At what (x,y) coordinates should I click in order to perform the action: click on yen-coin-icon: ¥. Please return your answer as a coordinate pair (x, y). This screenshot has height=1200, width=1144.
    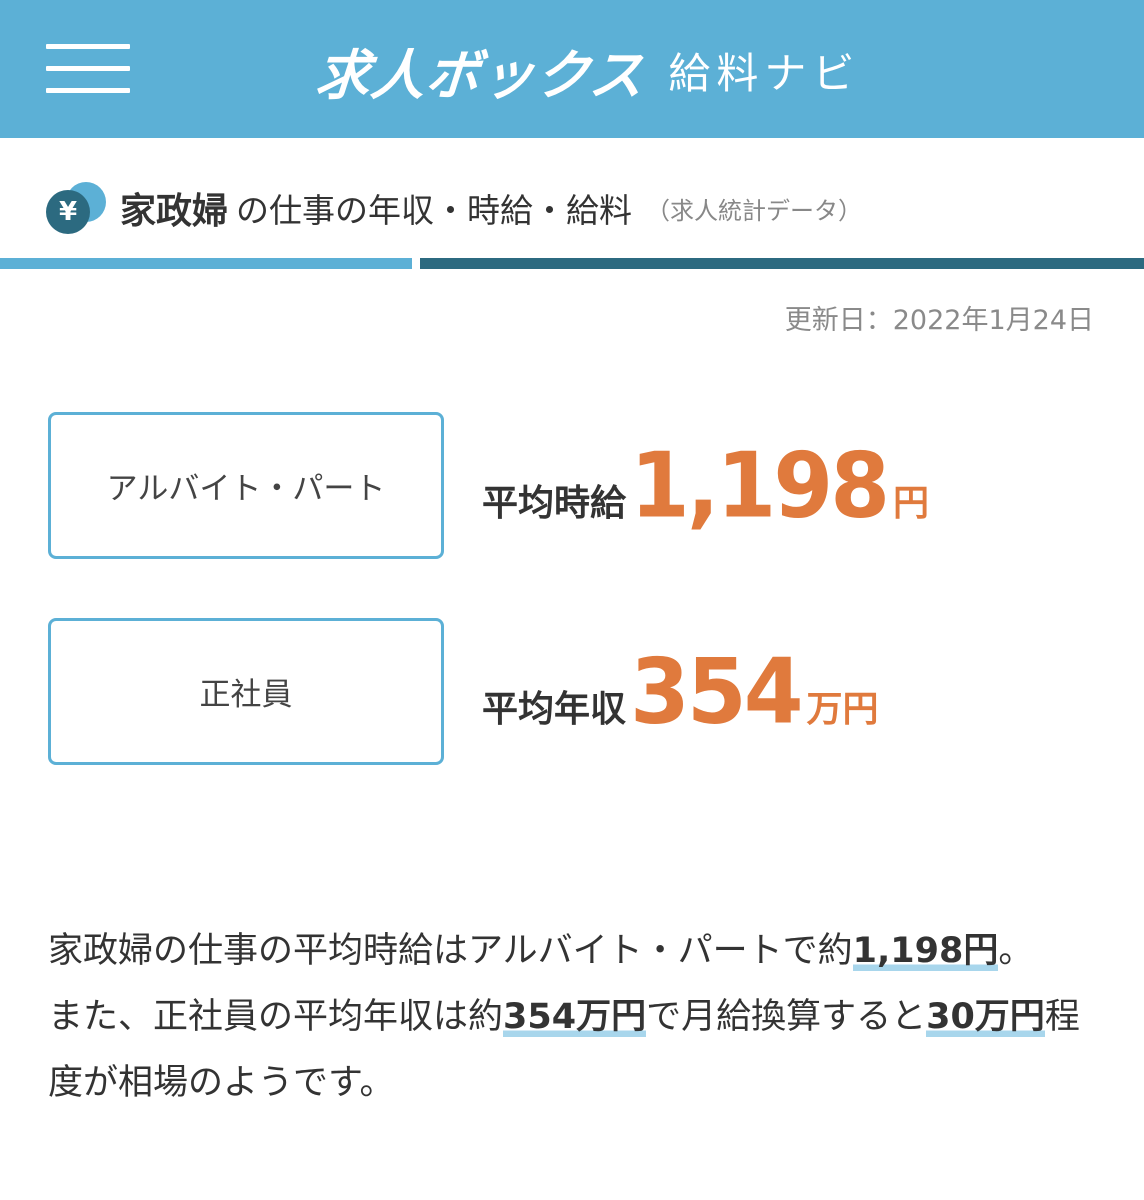
    Looking at the image, I should click on (78, 208).